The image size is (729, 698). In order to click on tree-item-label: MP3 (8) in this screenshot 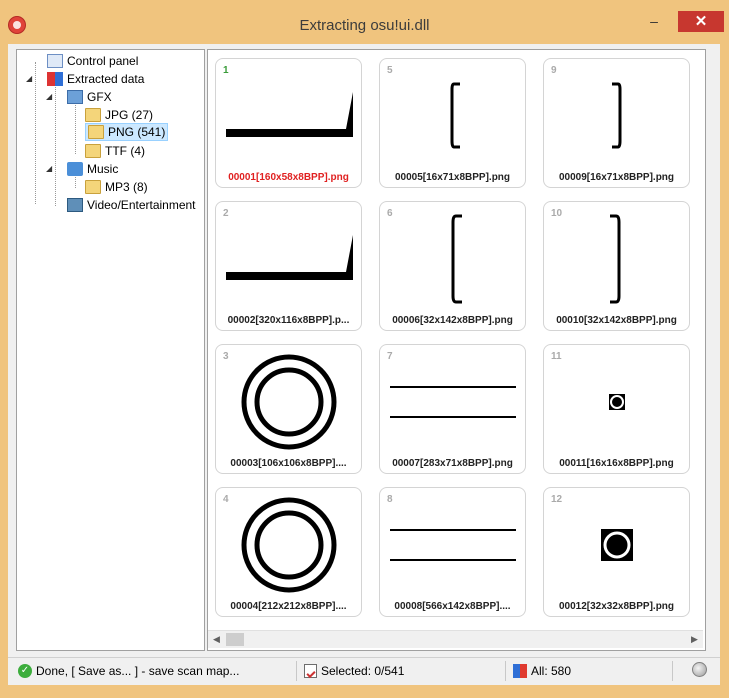, I will do `click(126, 187)`.